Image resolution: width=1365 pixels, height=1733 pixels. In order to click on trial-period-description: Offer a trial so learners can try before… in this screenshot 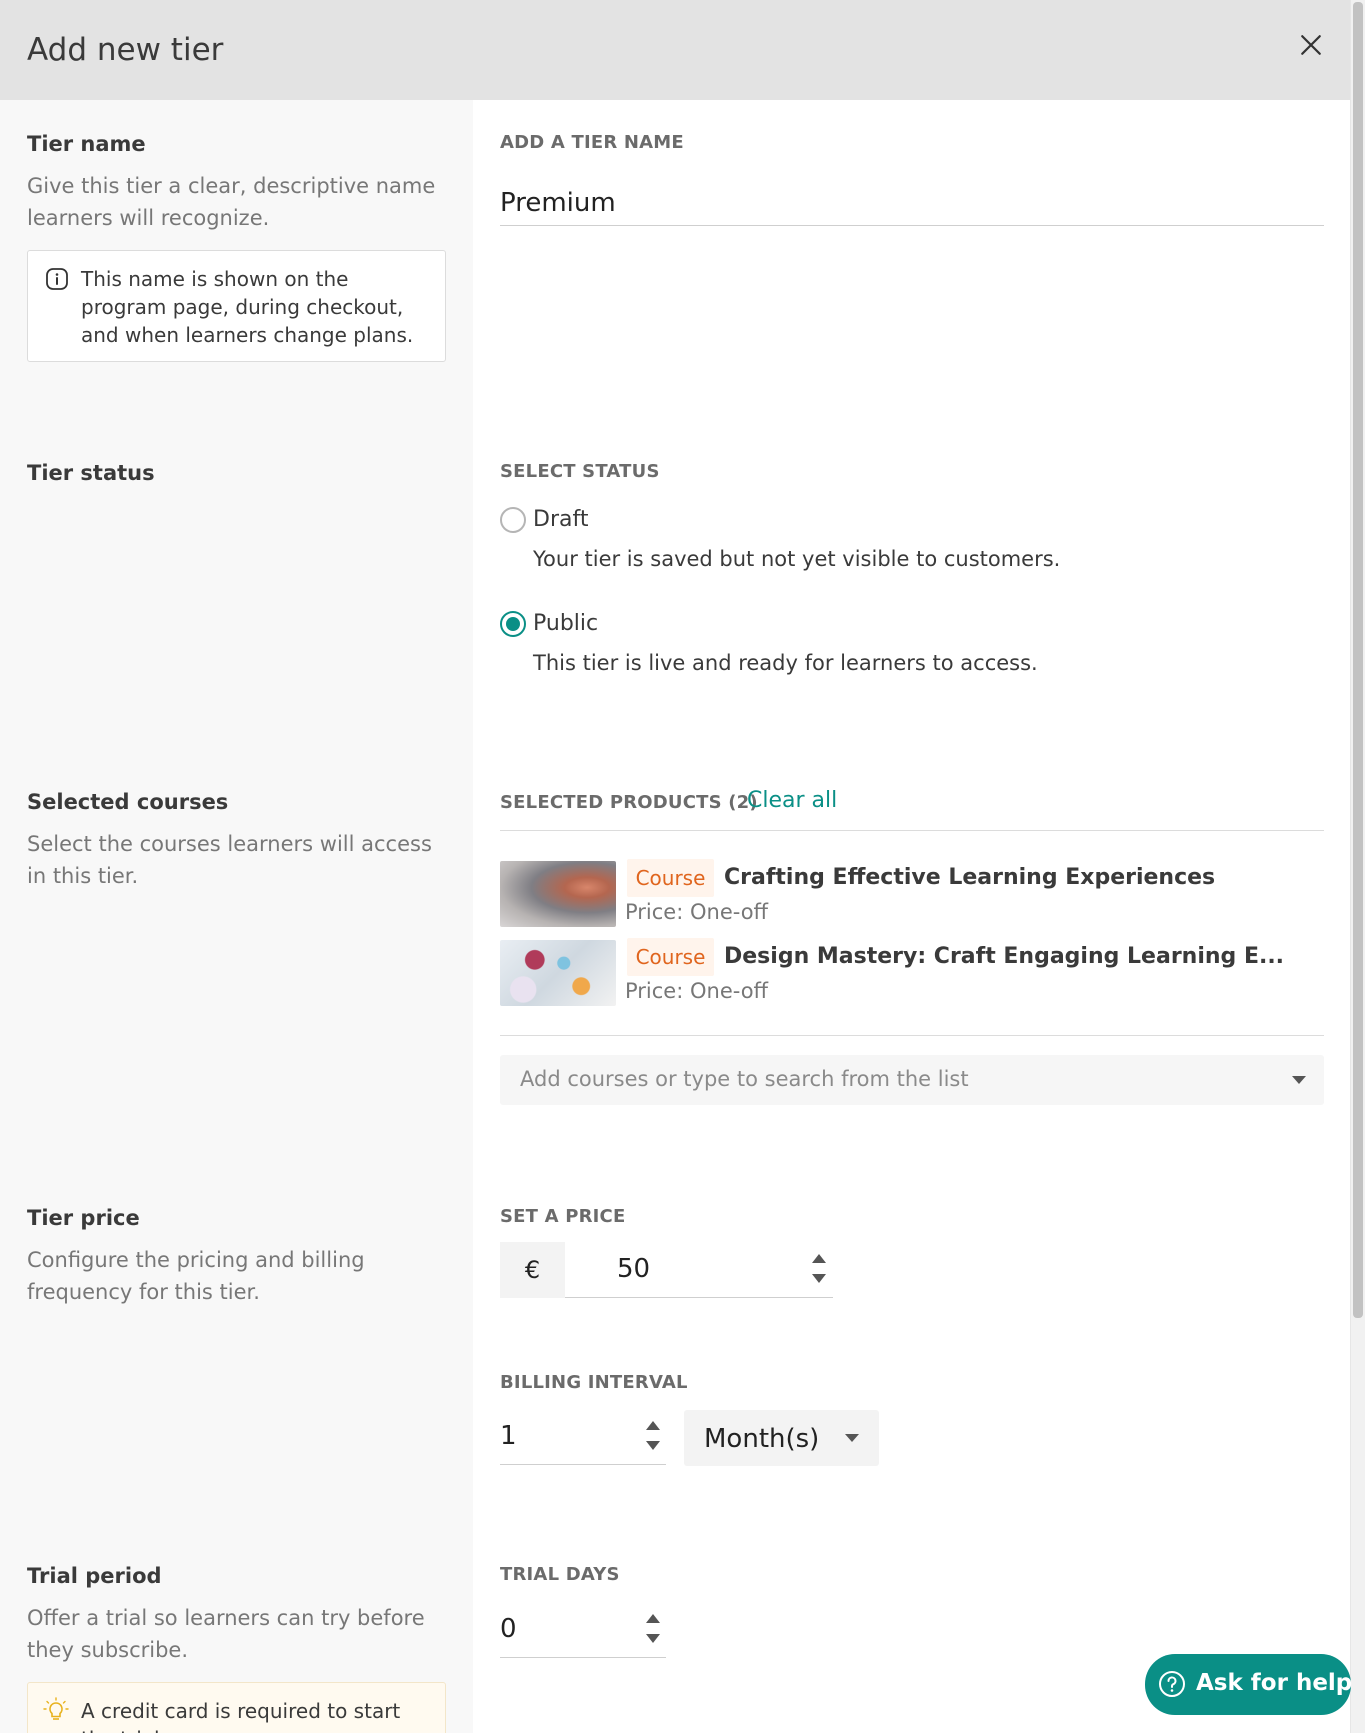, I will do `click(226, 1634)`.